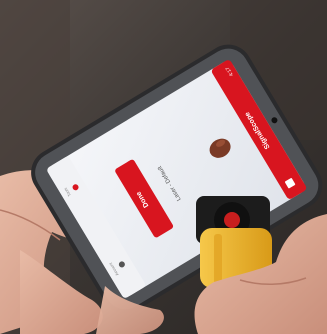 This screenshot has height=334, width=327. What do you see at coordinates (232, 220) in the screenshot?
I see `tool-lens` at bounding box center [232, 220].